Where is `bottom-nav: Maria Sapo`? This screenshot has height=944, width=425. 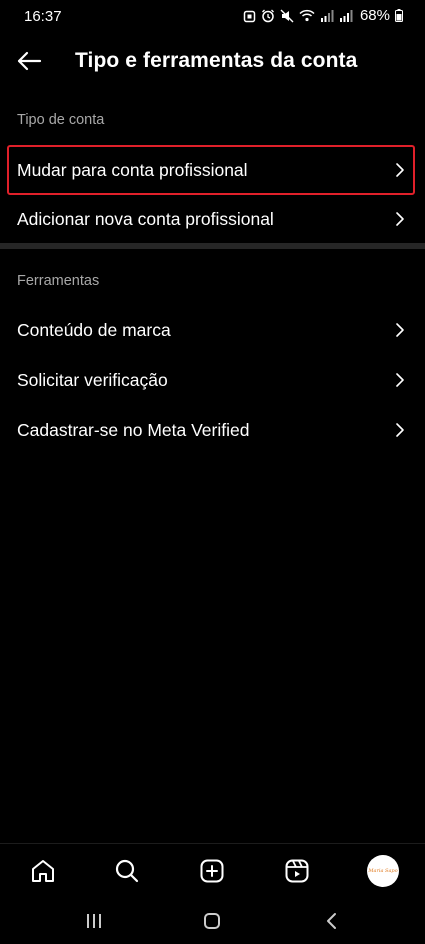 bottom-nav: Maria Sapo is located at coordinates (212, 870).